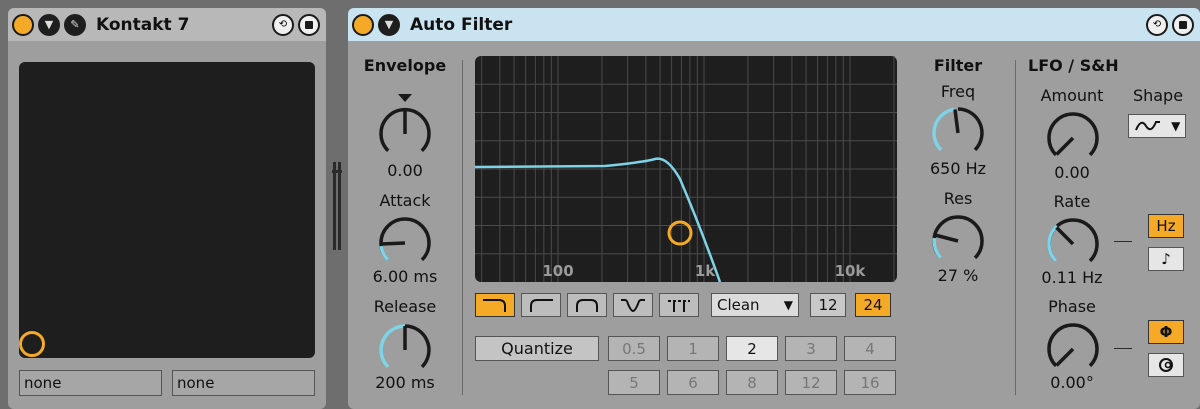 The image size is (1200, 409). I want to click on morph-icon, so click(679, 306).